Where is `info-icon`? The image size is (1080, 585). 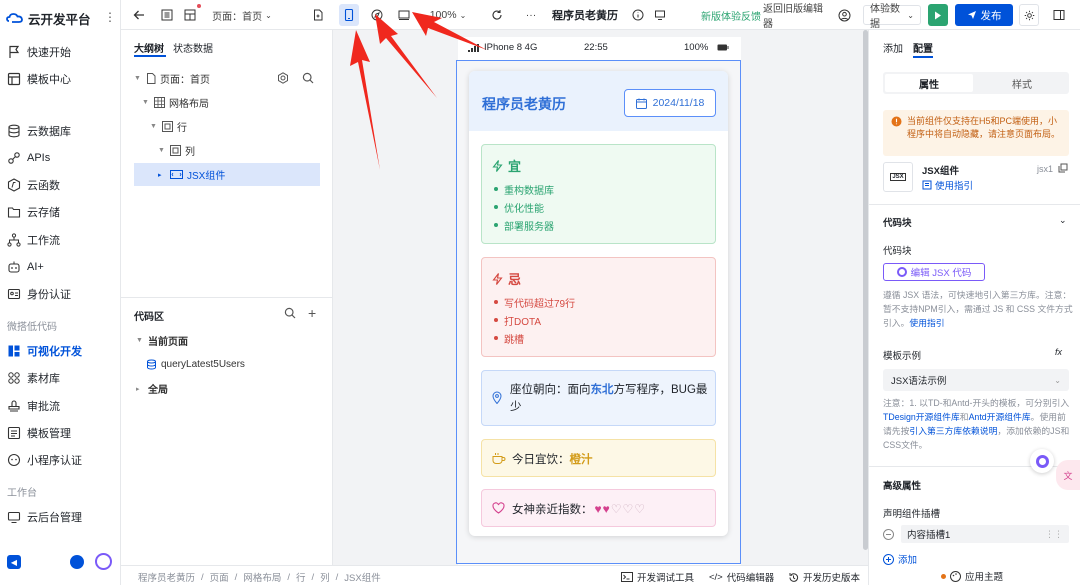 info-icon is located at coordinates (638, 15).